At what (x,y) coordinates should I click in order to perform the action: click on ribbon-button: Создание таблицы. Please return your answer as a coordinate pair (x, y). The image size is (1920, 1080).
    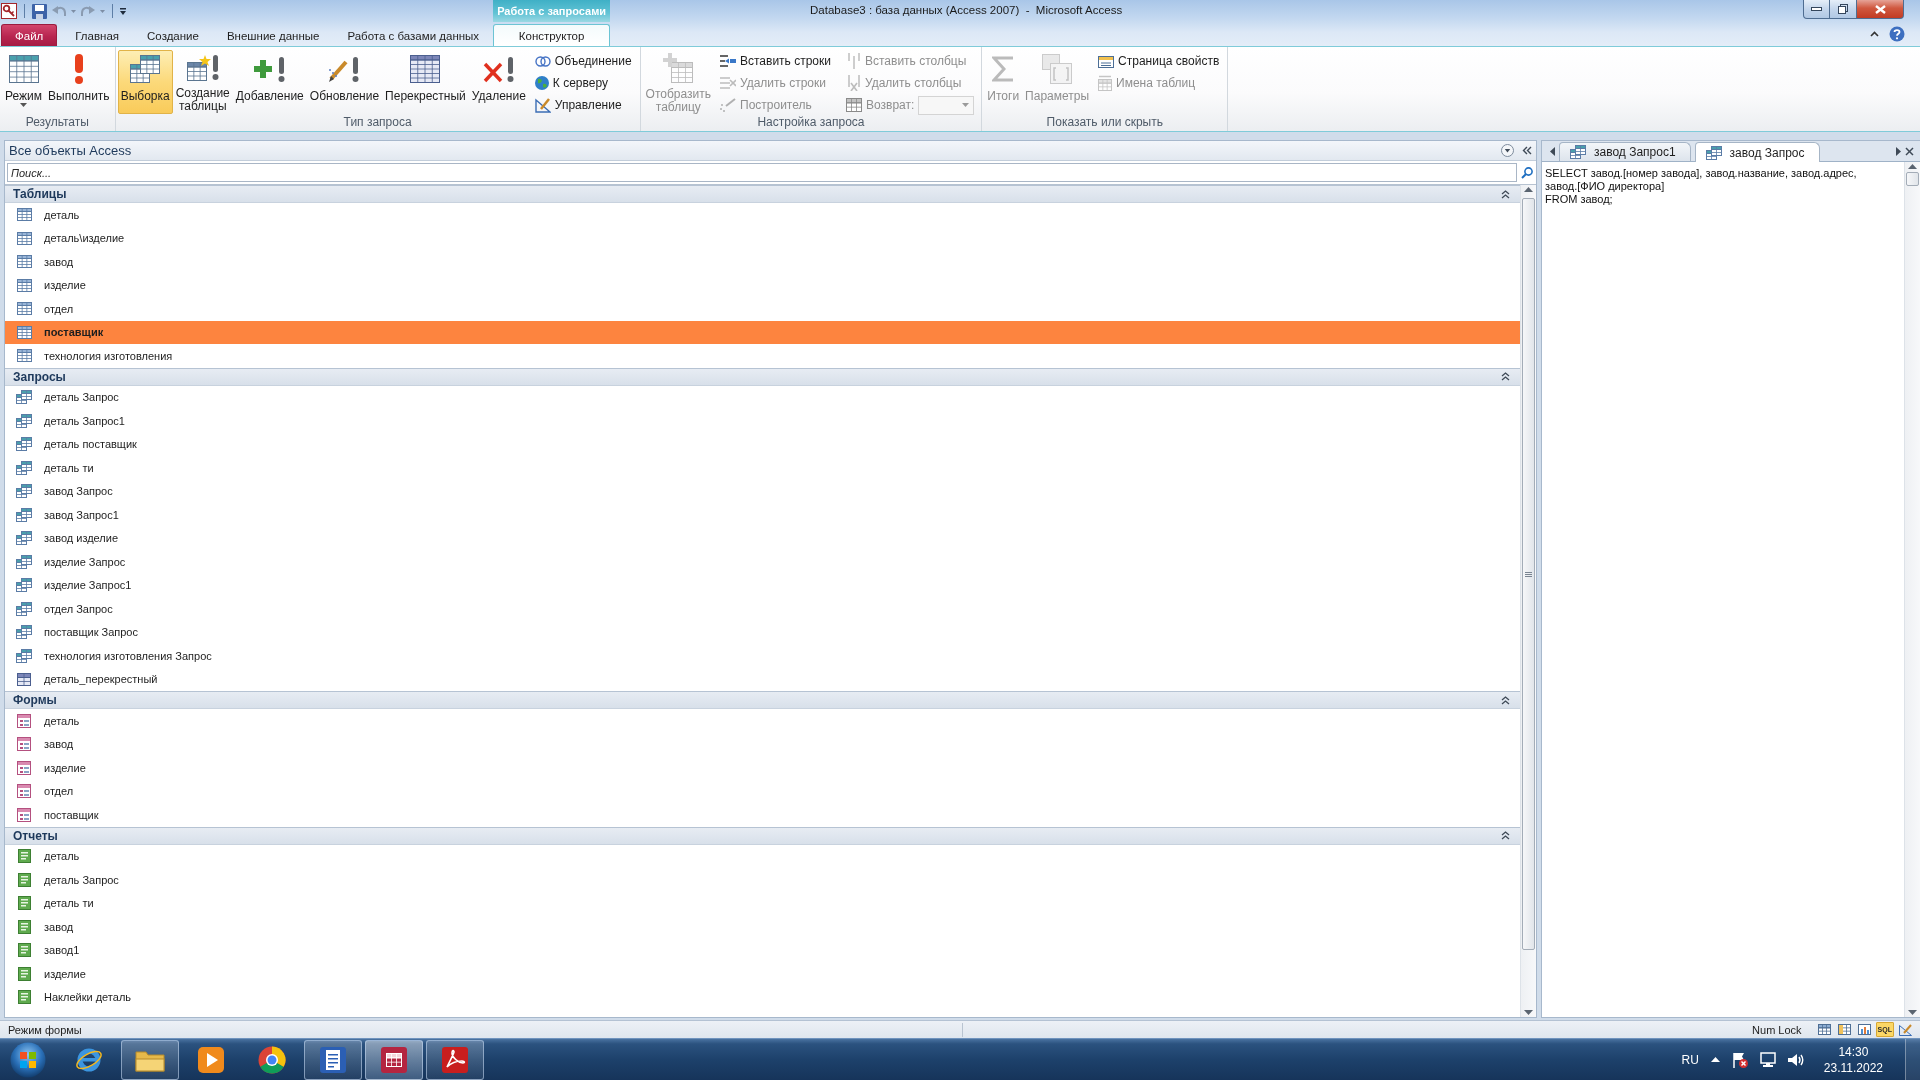
    Looking at the image, I should click on (202, 82).